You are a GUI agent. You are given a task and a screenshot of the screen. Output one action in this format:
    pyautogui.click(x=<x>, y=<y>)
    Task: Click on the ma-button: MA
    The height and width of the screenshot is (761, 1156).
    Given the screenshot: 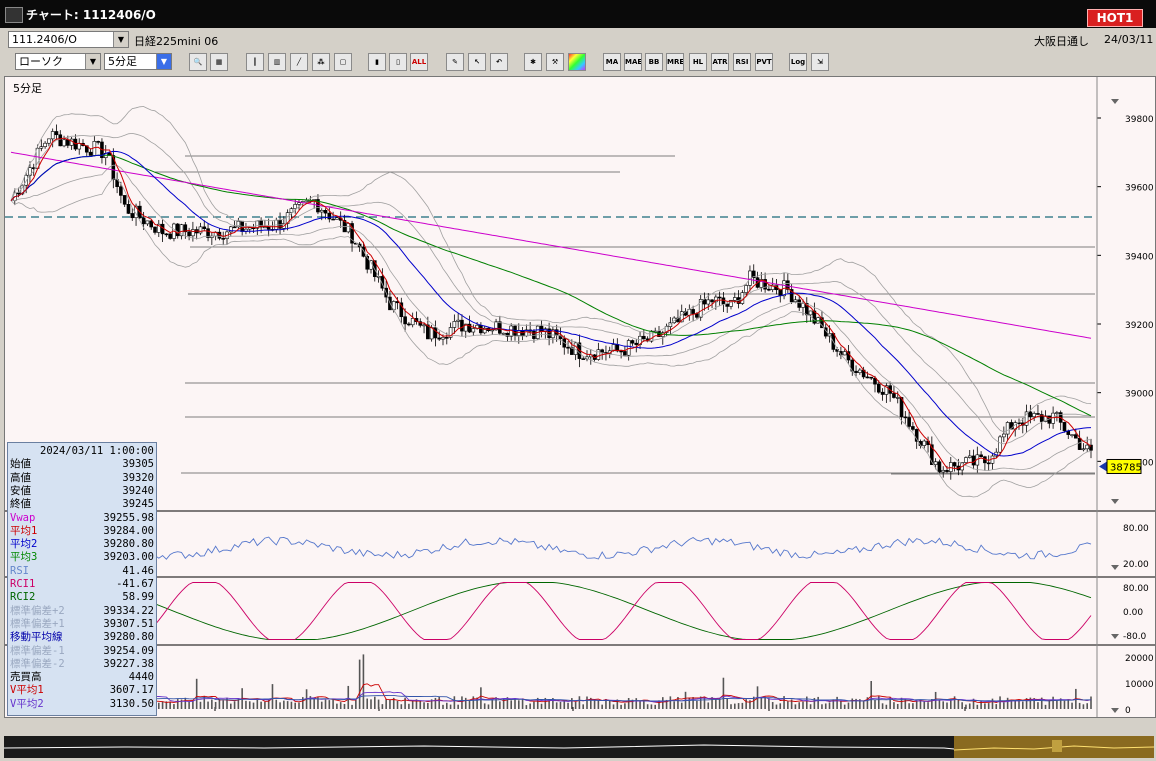 What is the action you would take?
    pyautogui.click(x=612, y=62)
    